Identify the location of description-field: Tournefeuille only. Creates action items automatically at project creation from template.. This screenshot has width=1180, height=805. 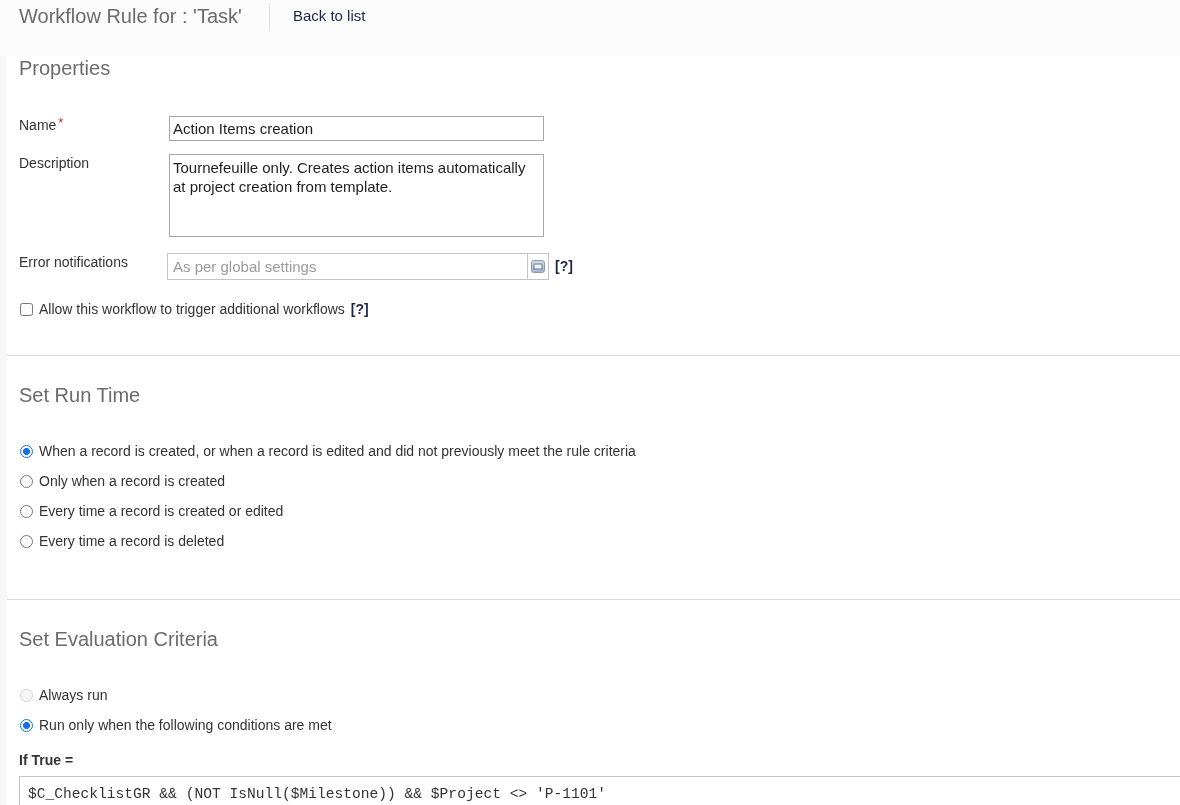
(356, 195).